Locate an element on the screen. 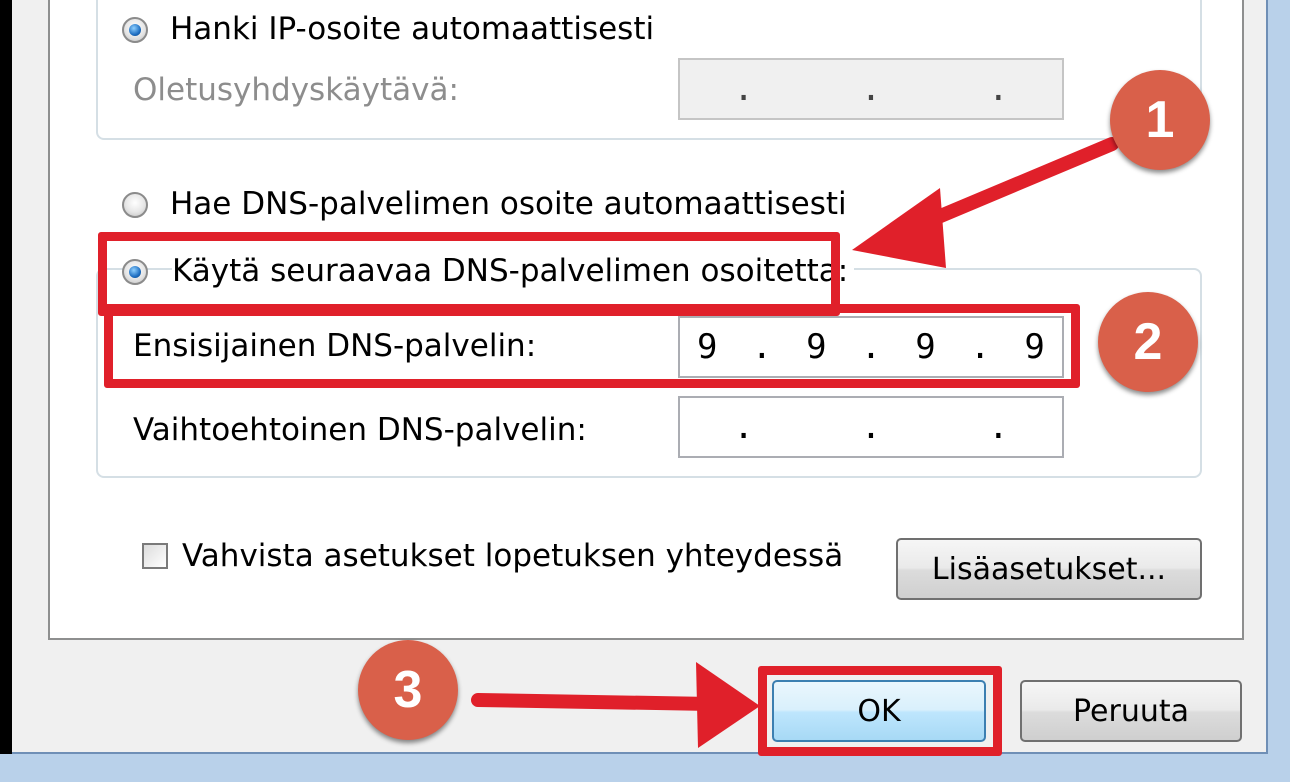  step-1-number: 1 is located at coordinates (1160, 120).